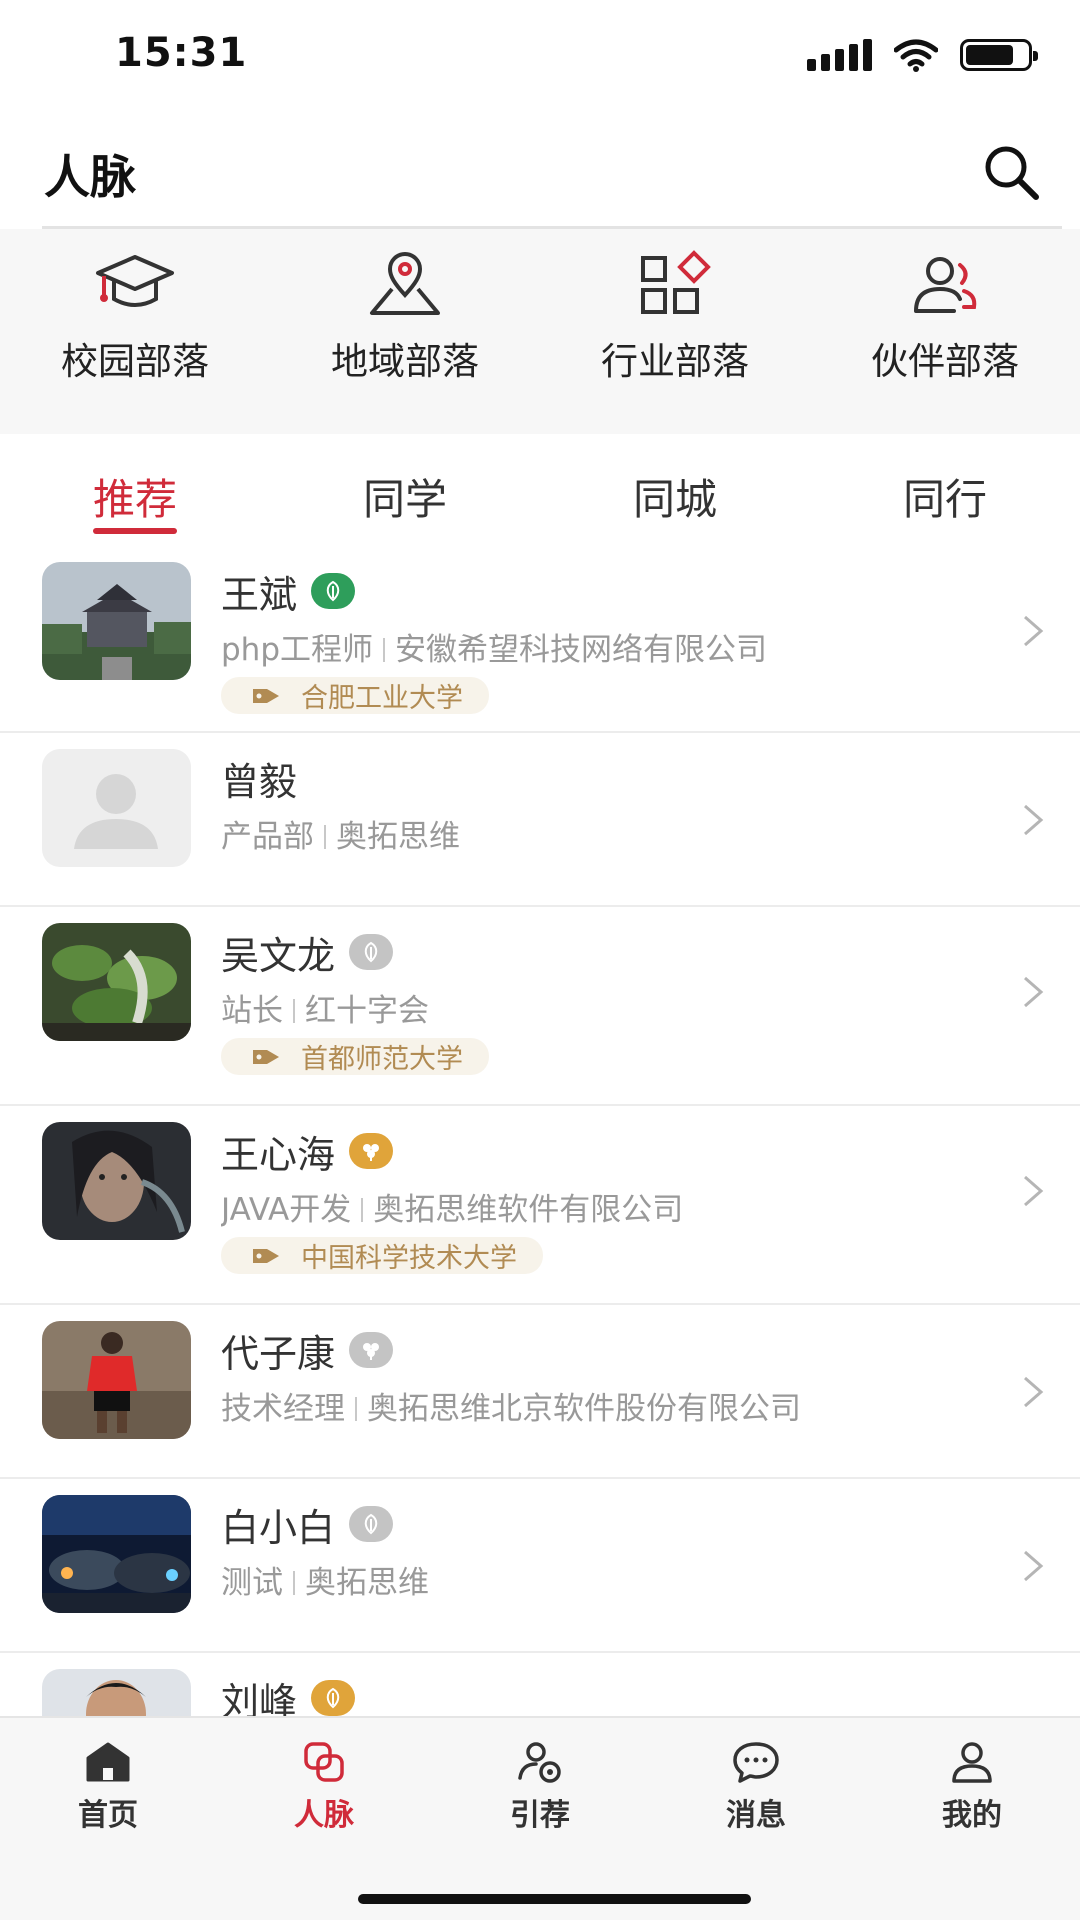 Image resolution: width=1080 pixels, height=1920 pixels. What do you see at coordinates (916, 55) in the screenshot?
I see `wifi-icon` at bounding box center [916, 55].